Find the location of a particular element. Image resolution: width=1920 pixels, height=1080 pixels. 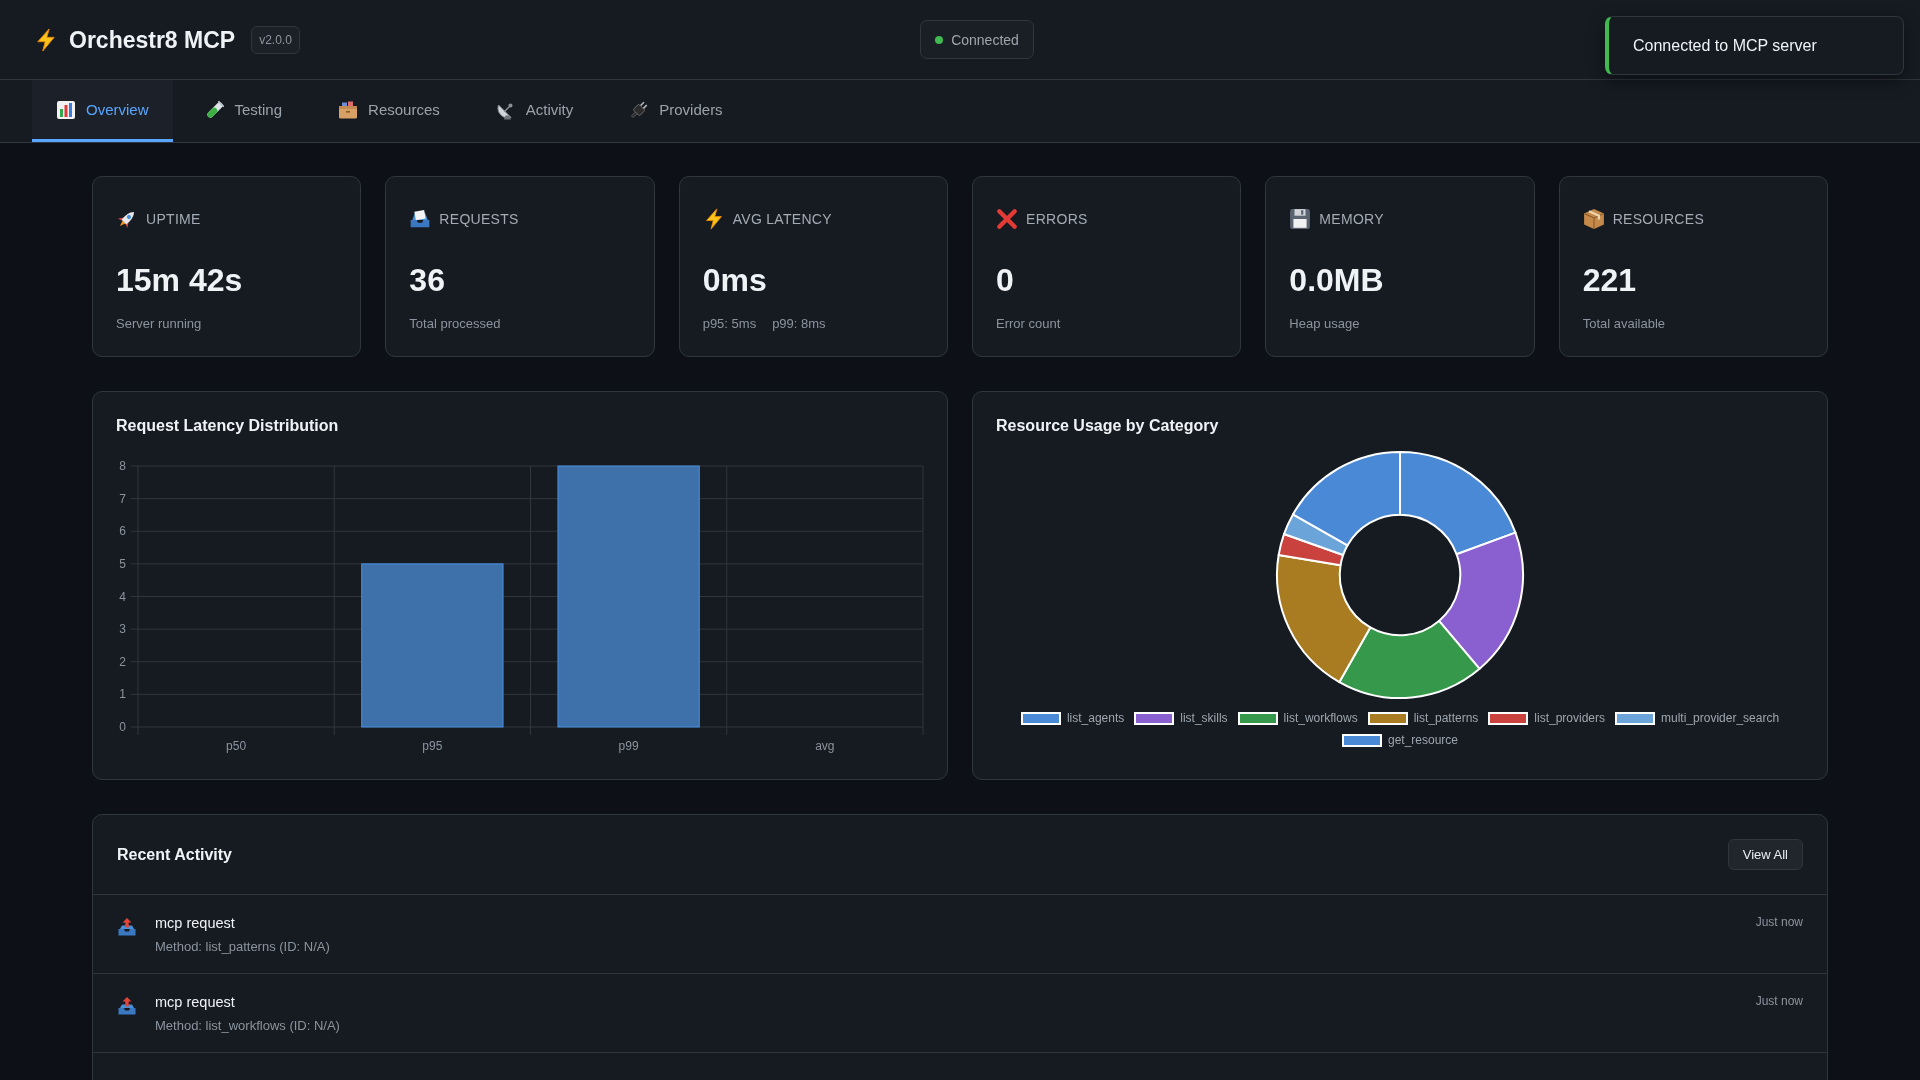

tick-label: 7 is located at coordinates (122, 498).